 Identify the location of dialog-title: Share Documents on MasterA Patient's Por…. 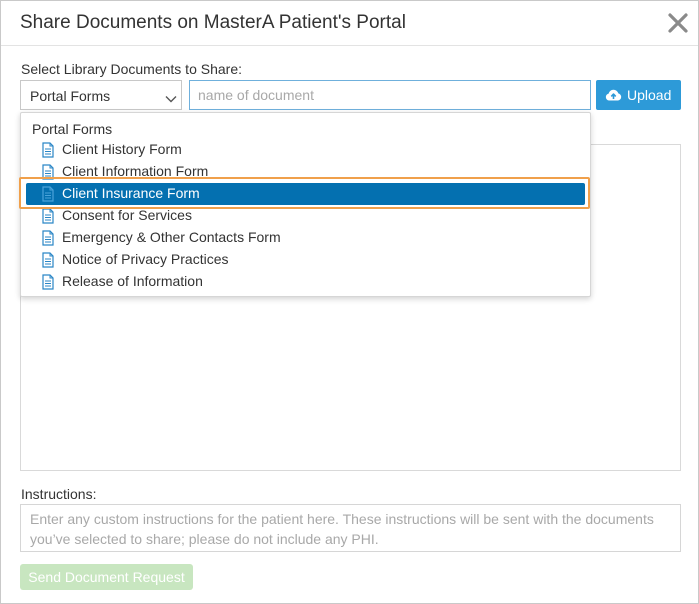
(213, 22).